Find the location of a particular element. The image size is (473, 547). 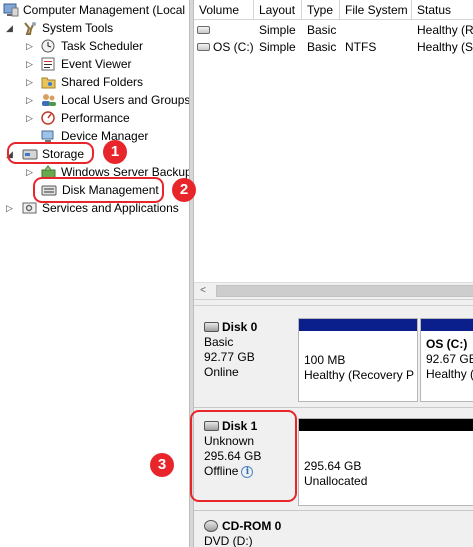

partition-os-c: OS (C:) 92.67 GB Healthy ( is located at coordinates (446, 360).